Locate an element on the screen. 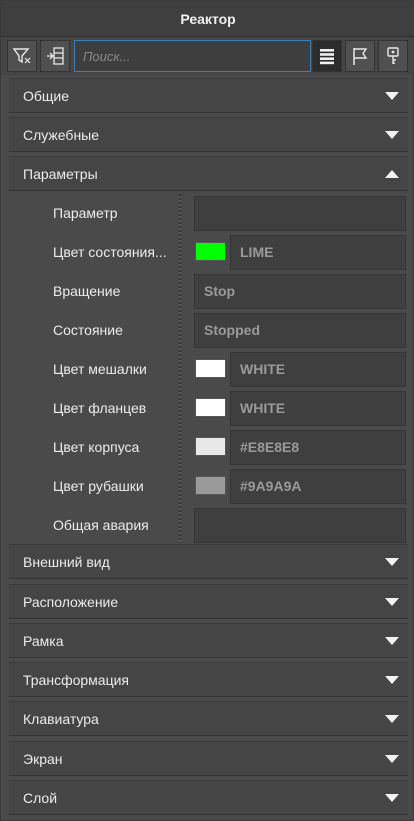  property-label: Цвет мешалки is located at coordinates (100, 369).